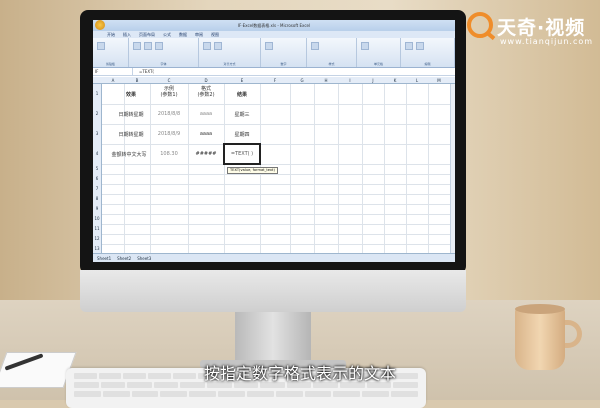 The image size is (600, 408). What do you see at coordinates (111, 34) in the screenshot?
I see `tab-home: 开始` at bounding box center [111, 34].